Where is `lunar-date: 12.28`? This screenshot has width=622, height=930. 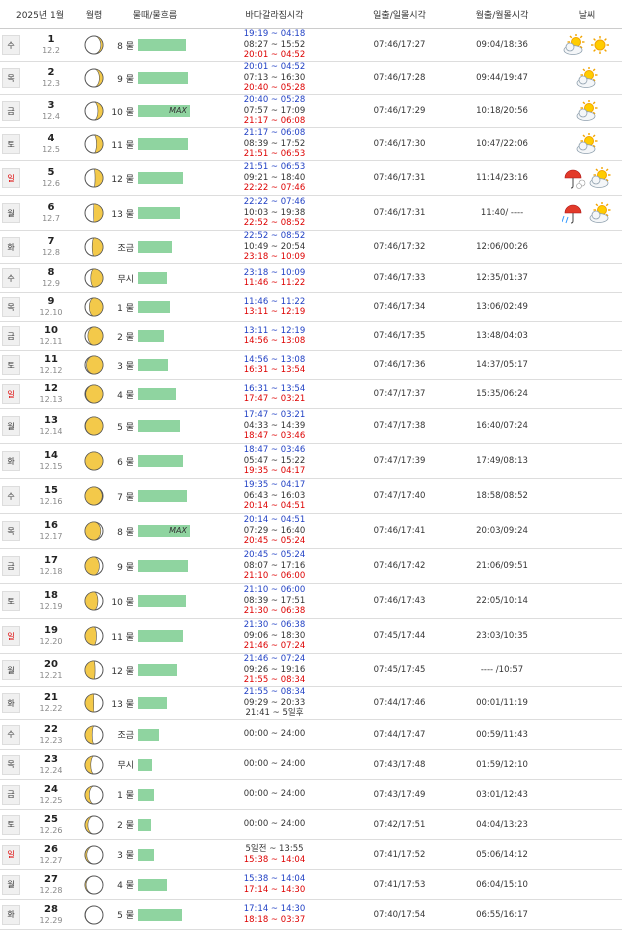
lunar-date: 12.28 is located at coordinates (51, 890).